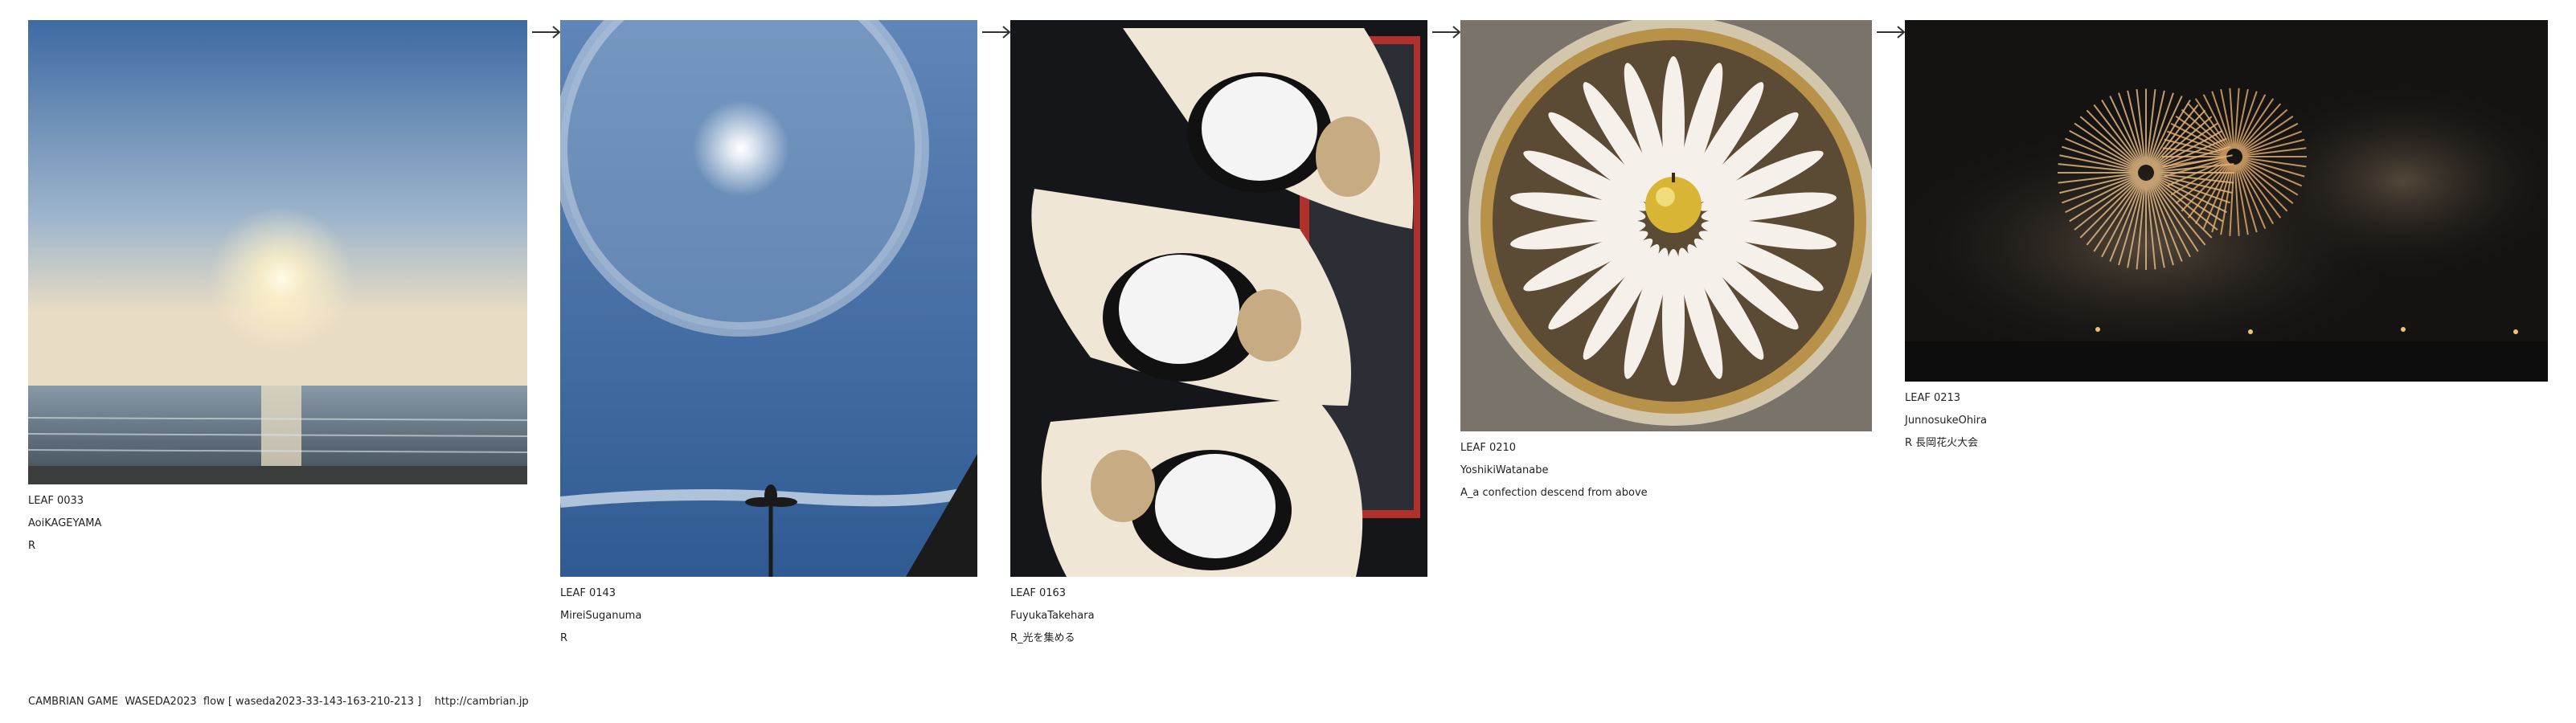  Describe the element at coordinates (1946, 421) in the screenshot. I see `leaf-author: JunnosukeOhira` at that location.